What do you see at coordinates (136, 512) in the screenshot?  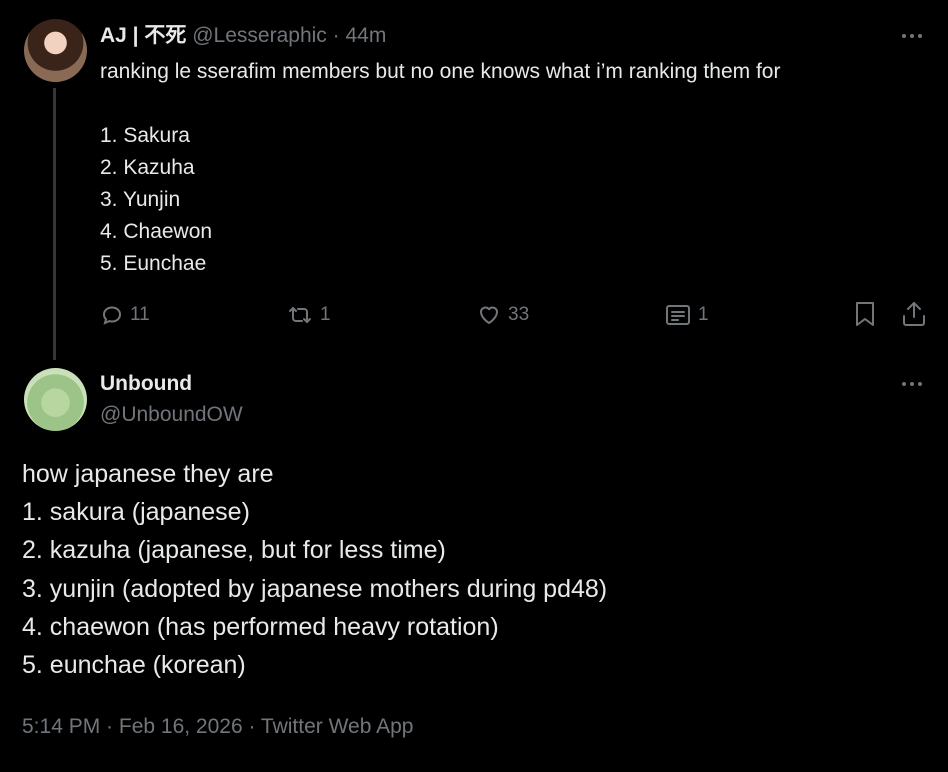 I see `tweet-line: 1. sakura (japanese)` at bounding box center [136, 512].